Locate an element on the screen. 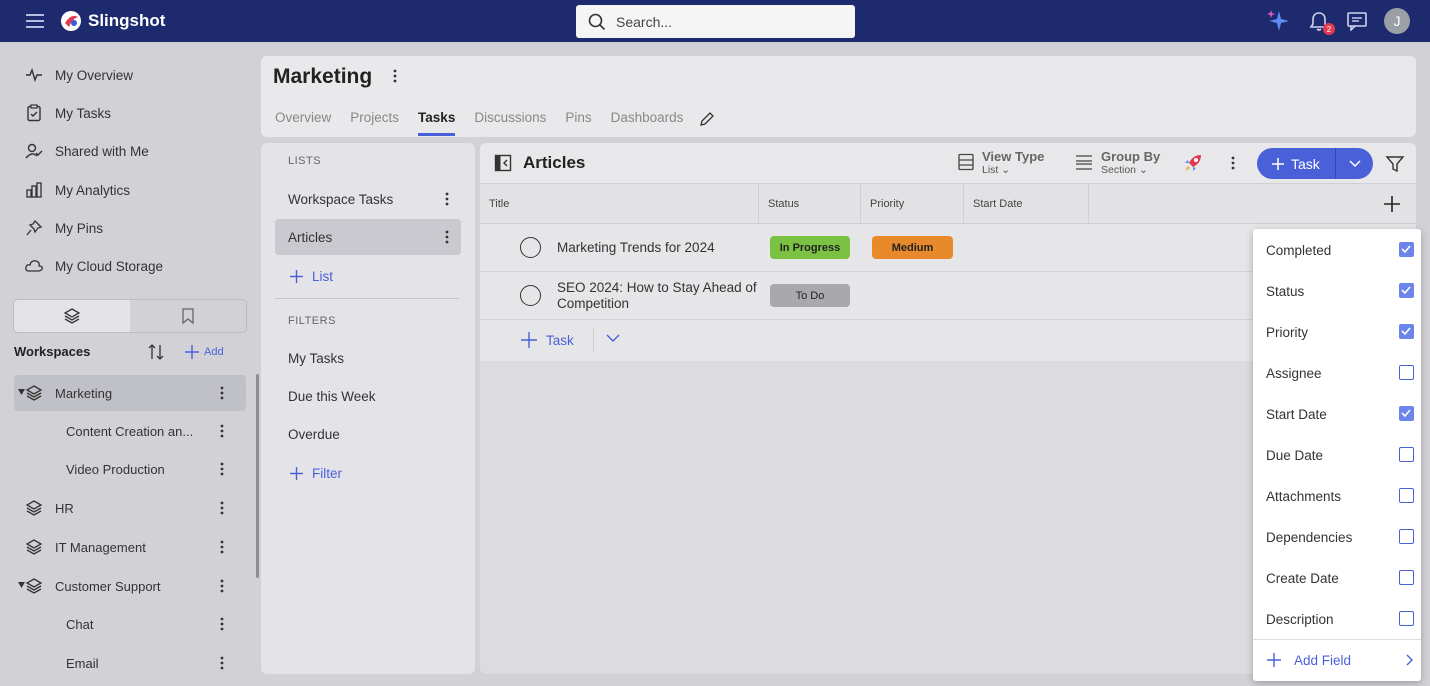 This screenshot has width=1430, height=686. status-badge: To Do is located at coordinates (810, 295).